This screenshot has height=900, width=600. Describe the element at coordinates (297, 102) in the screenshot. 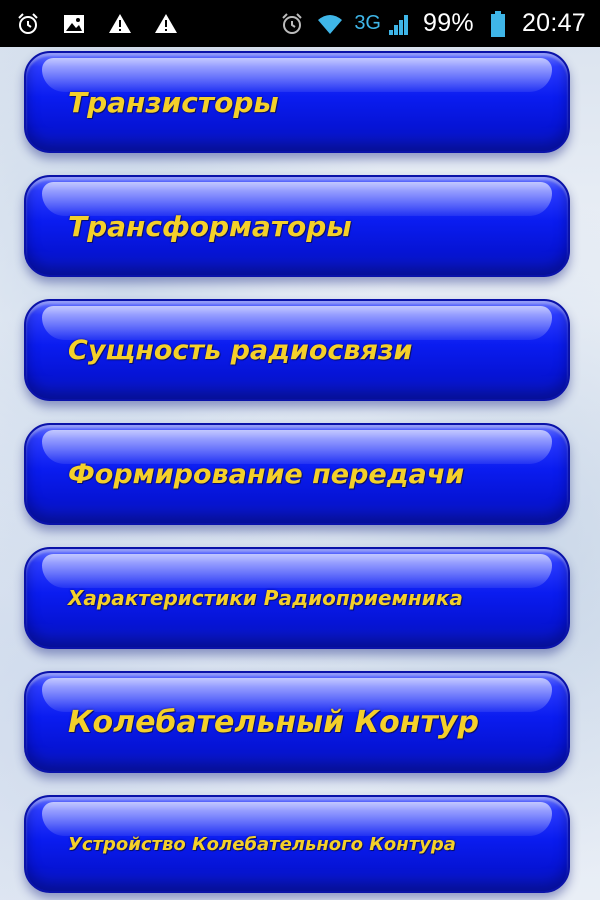

I see `menu-button-transistors: Транзисторы` at that location.